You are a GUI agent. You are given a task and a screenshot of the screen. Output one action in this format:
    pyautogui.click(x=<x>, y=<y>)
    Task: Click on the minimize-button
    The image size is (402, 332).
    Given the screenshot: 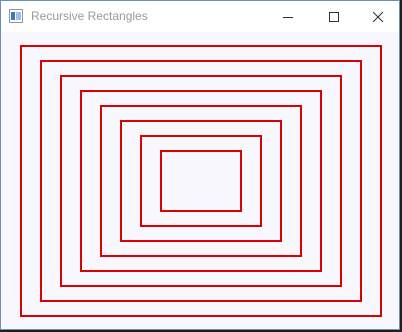 What is the action you would take?
    pyautogui.click(x=288, y=16)
    